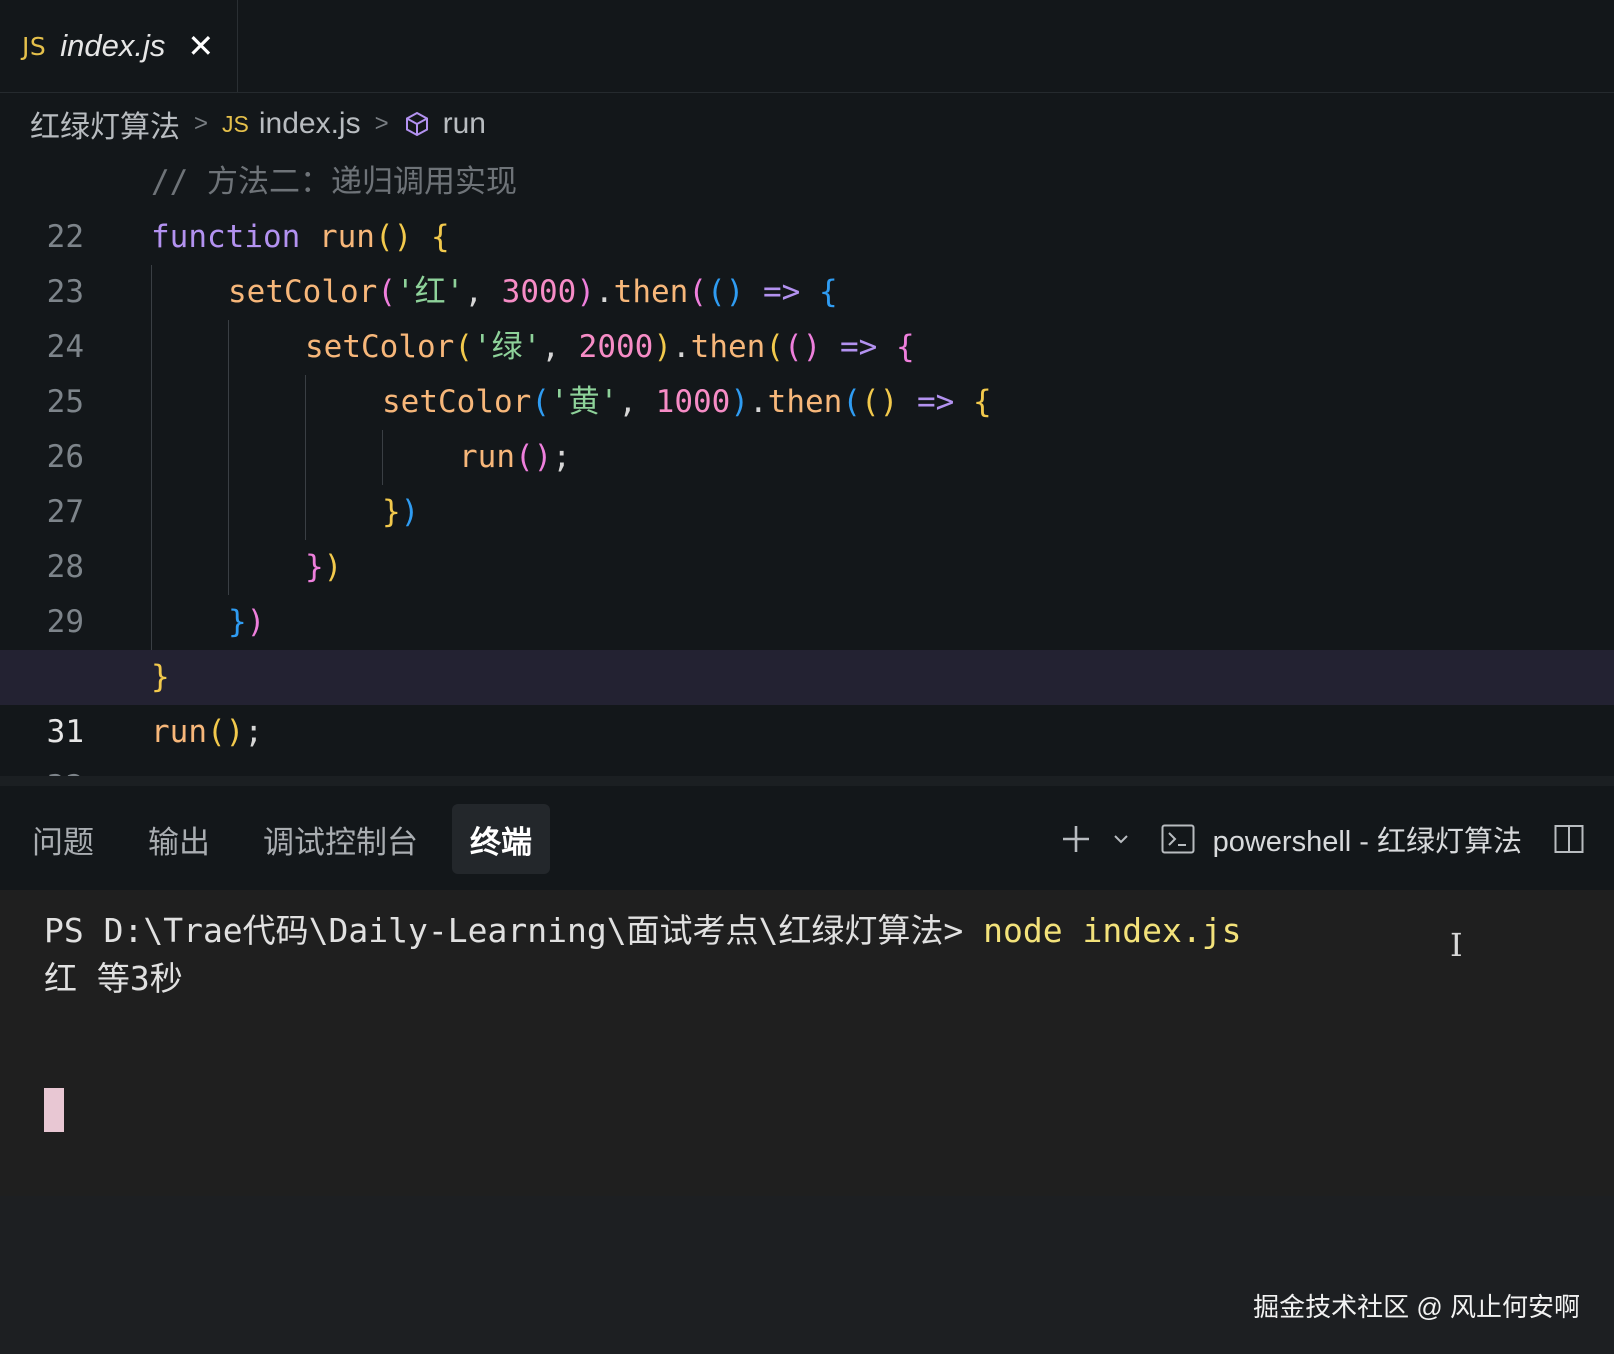  Describe the element at coordinates (610, 347) in the screenshot. I see `code-text: setColor('绿', 2000).then(() => {` at that location.